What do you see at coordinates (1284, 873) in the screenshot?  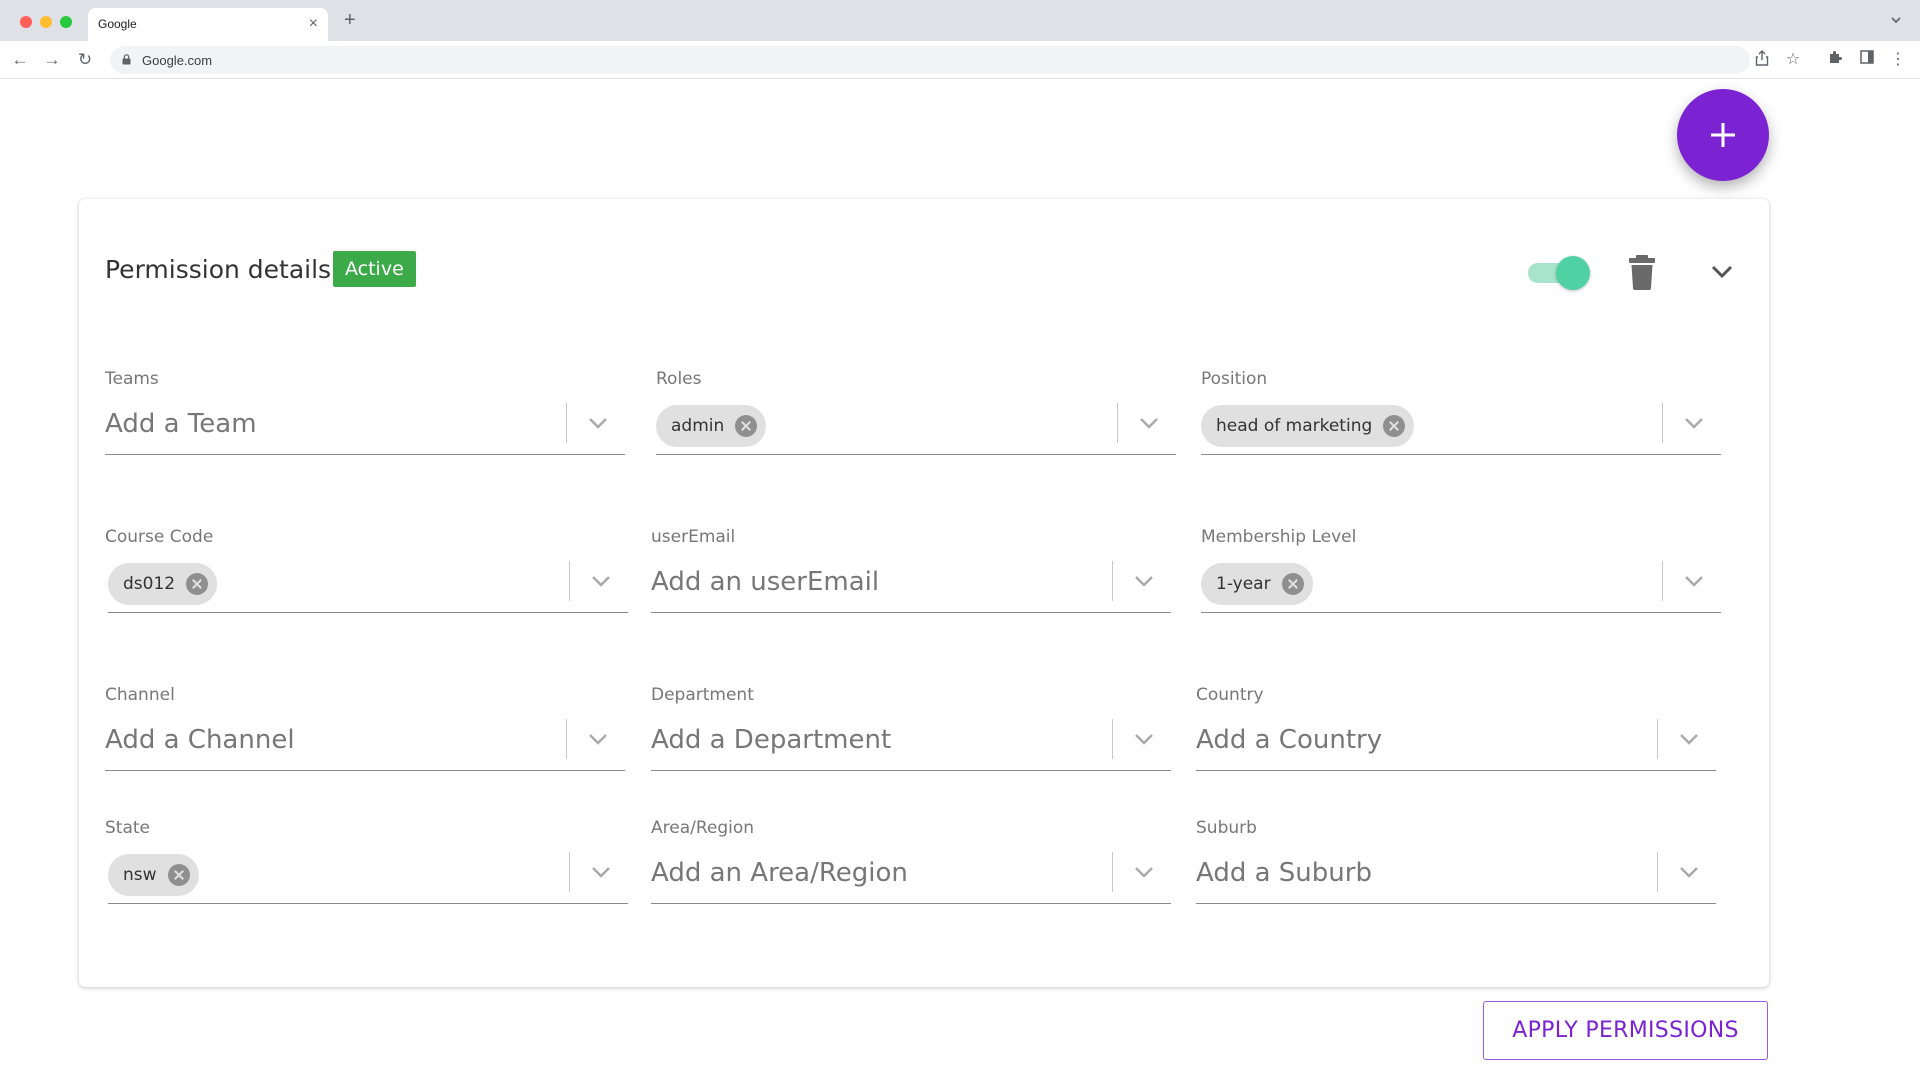 I see `suburb-placeholder: Add a Suburb` at bounding box center [1284, 873].